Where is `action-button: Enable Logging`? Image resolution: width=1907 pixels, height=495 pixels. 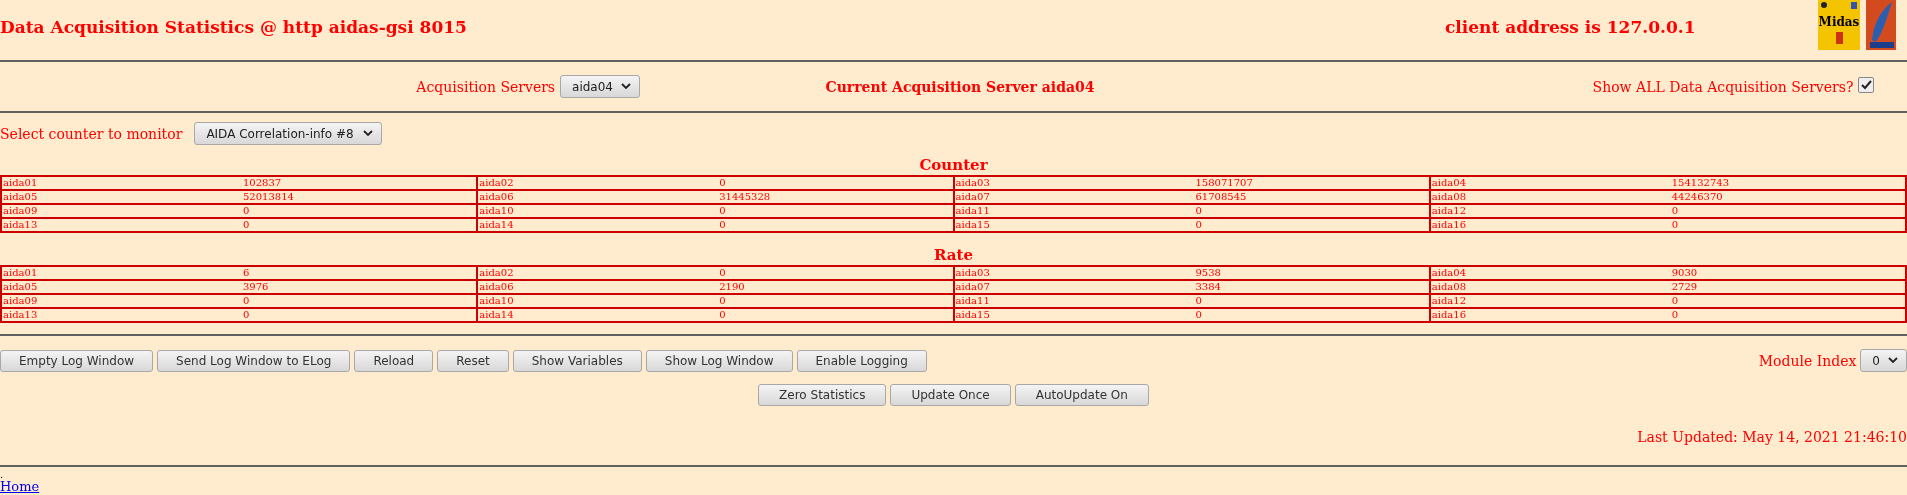
action-button: Enable Logging is located at coordinates (861, 360).